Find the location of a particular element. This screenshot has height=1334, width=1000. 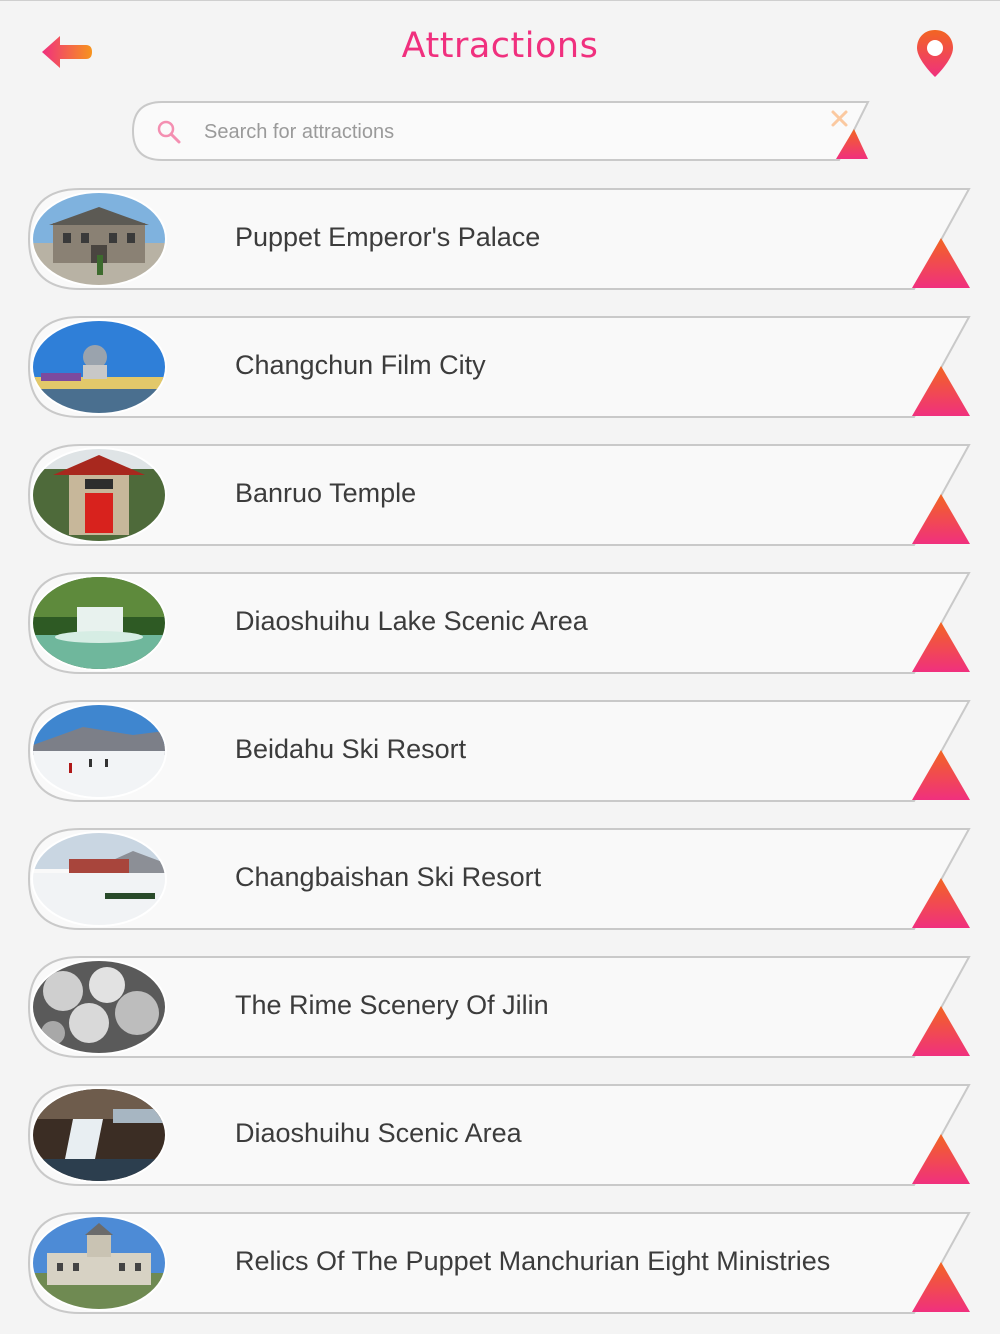

attraction-name: The Rime Scenery Of Jilin is located at coordinates (392, 1005).